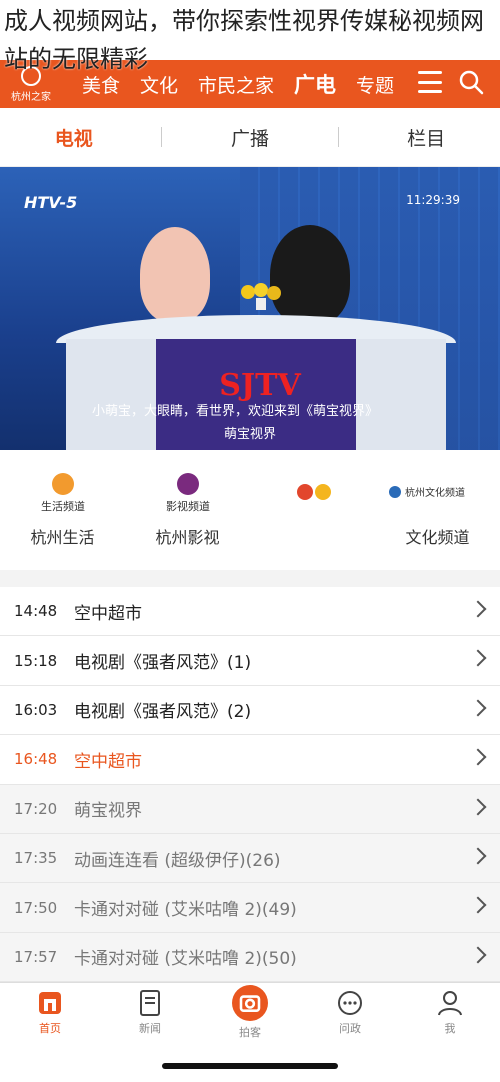 The height and width of the screenshot is (1082, 500). What do you see at coordinates (36, 808) in the screenshot?
I see `row-time: 17:20` at bounding box center [36, 808].